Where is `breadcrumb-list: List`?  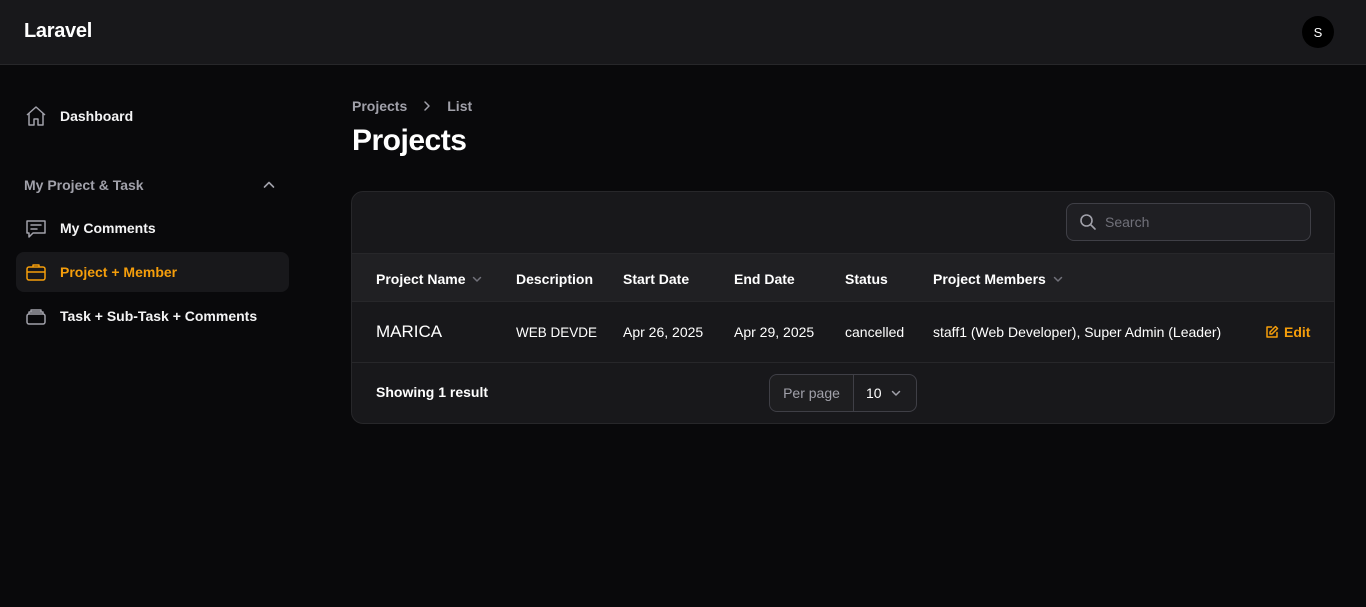 breadcrumb-list: List is located at coordinates (460, 106).